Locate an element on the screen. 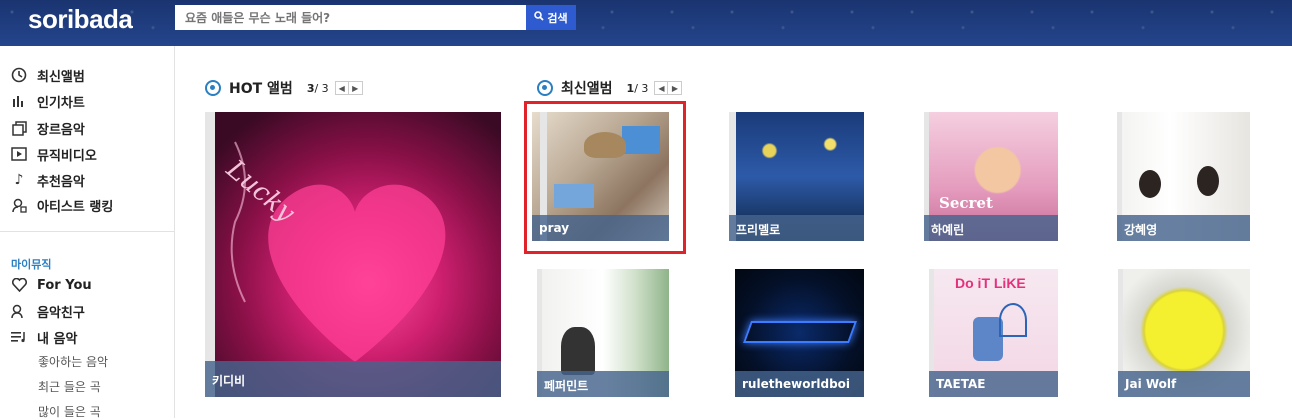 The height and width of the screenshot is (420, 1292). sidebar-item-label: 추천음악 is located at coordinates (61, 182).